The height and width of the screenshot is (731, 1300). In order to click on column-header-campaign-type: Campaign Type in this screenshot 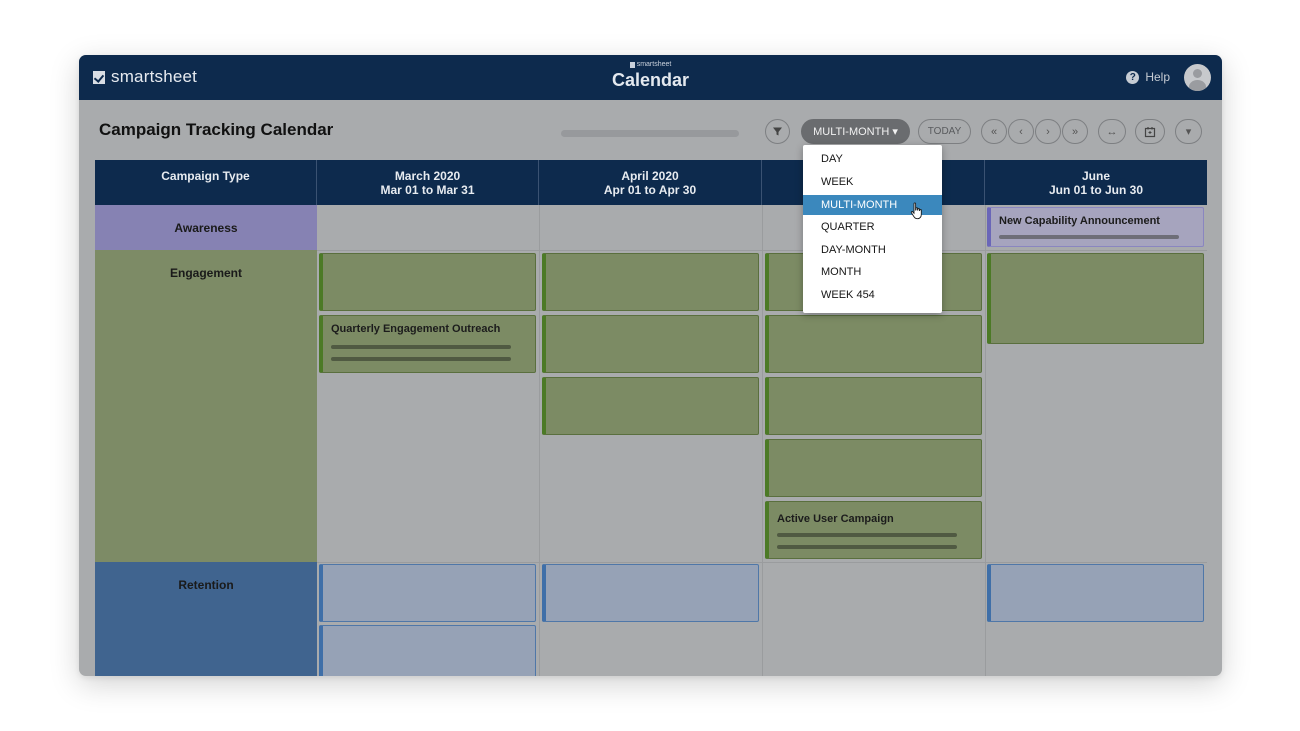, I will do `click(206, 182)`.